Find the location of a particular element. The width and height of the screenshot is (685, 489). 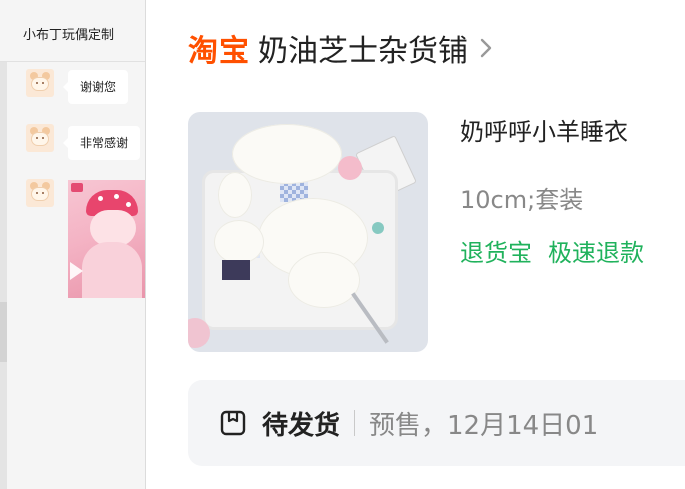

tag-fast-refund: 极速退款 is located at coordinates (596, 253).